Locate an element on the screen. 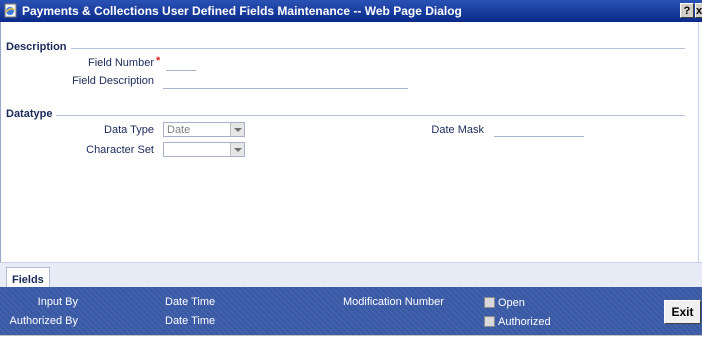  data-type-value: Date is located at coordinates (179, 130).